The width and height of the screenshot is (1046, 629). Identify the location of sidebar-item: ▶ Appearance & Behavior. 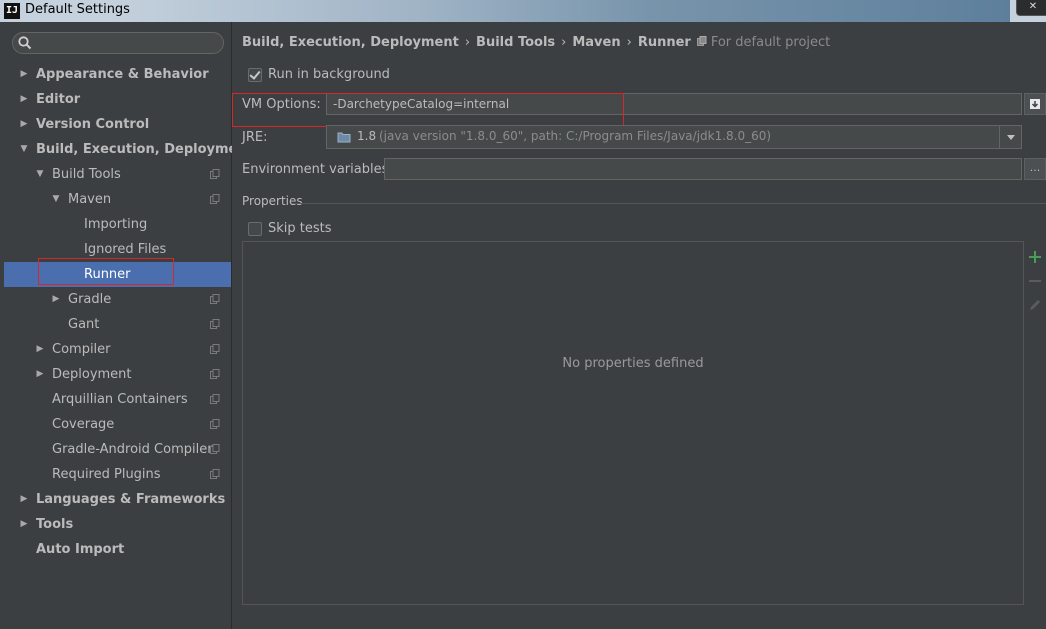
(117, 74).